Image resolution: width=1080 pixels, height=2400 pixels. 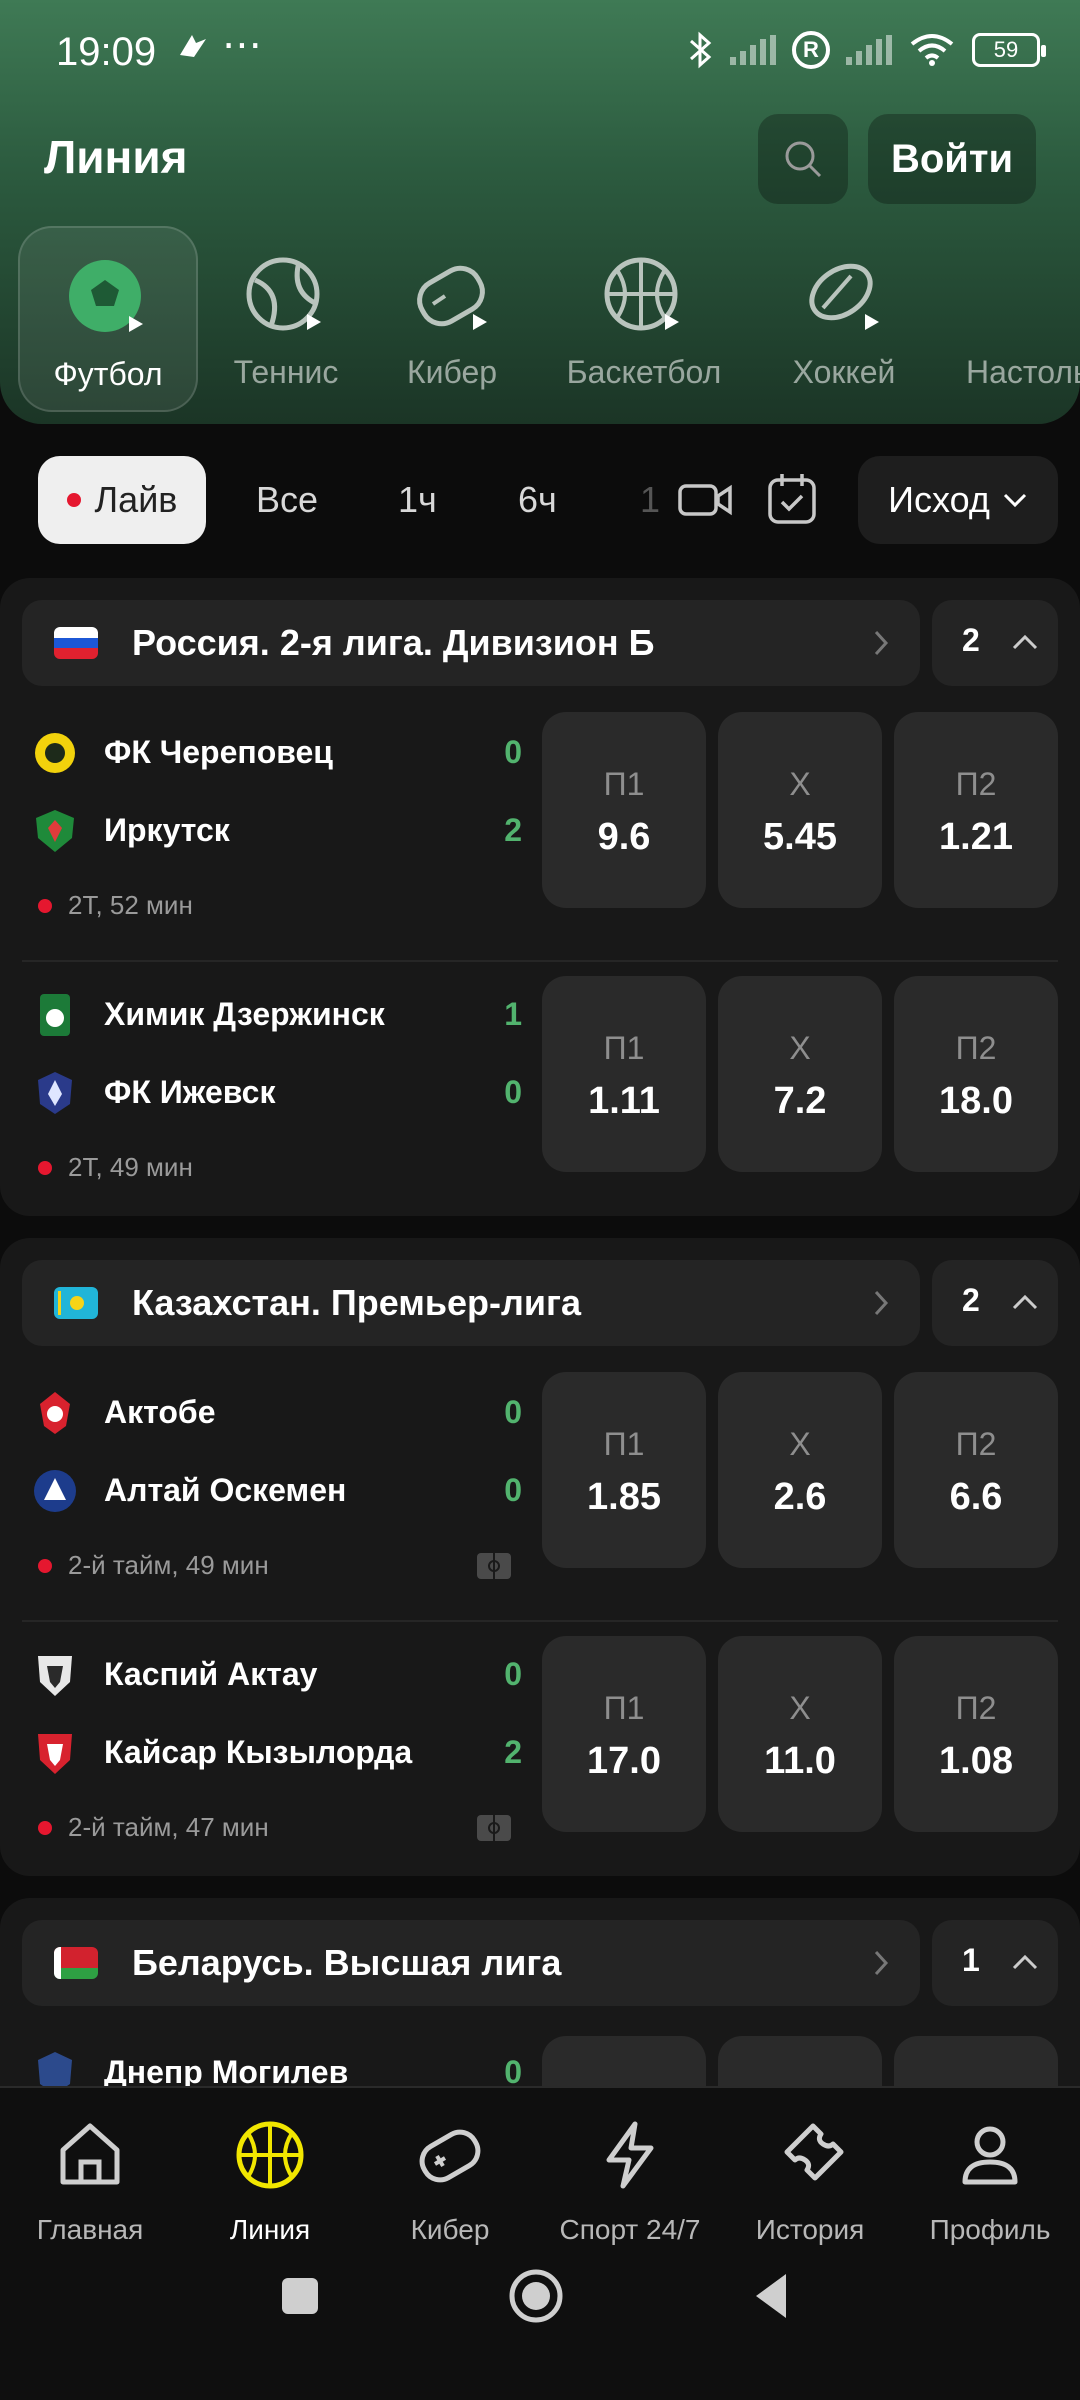 I want to click on back-icon, so click(x=772, y=2296).